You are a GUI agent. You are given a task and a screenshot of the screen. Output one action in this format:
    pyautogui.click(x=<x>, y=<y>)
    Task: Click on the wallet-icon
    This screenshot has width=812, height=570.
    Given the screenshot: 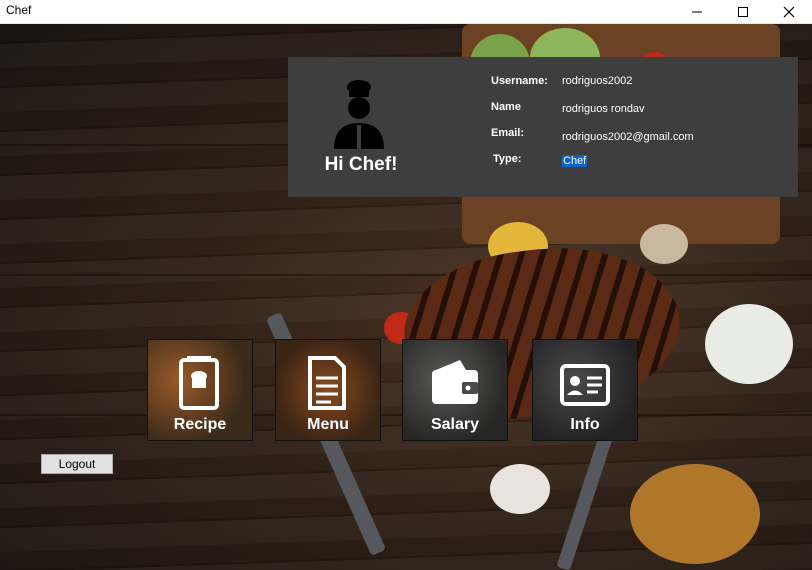 What is the action you would take?
    pyautogui.click(x=455, y=382)
    